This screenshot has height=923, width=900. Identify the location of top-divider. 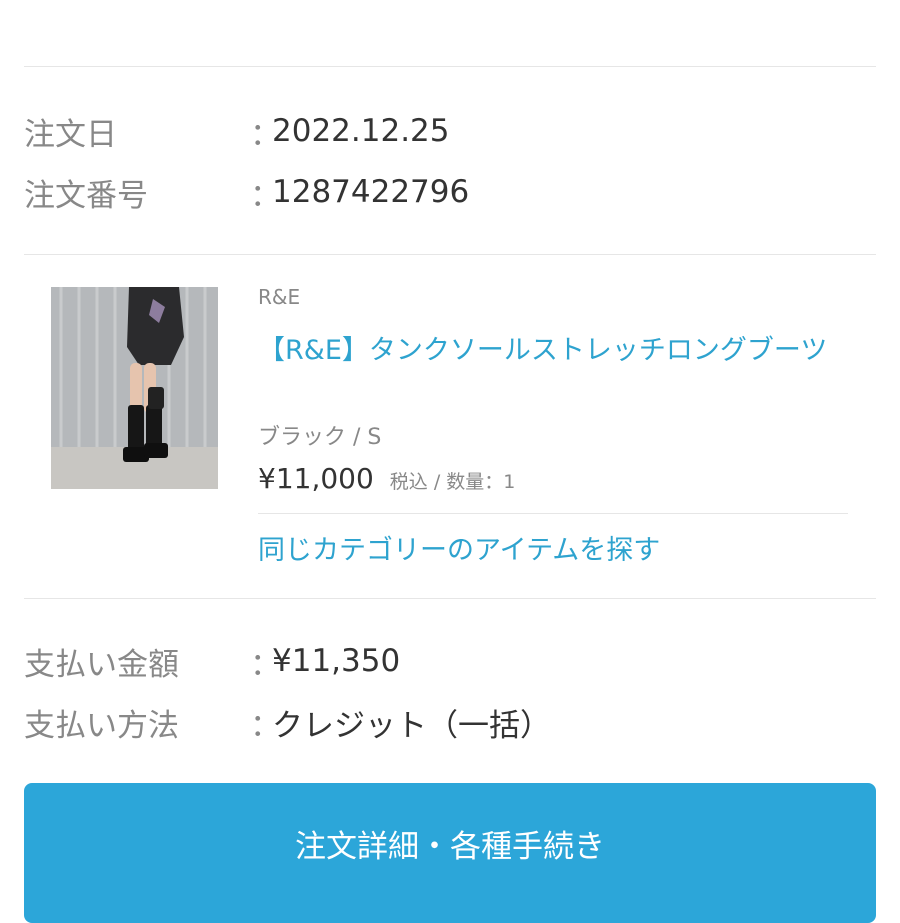
(450, 66).